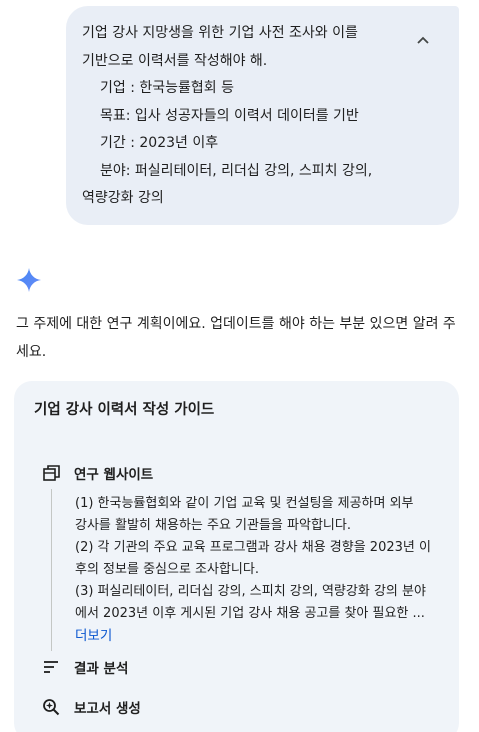  What do you see at coordinates (51, 707) in the screenshot?
I see `create-report-icon` at bounding box center [51, 707].